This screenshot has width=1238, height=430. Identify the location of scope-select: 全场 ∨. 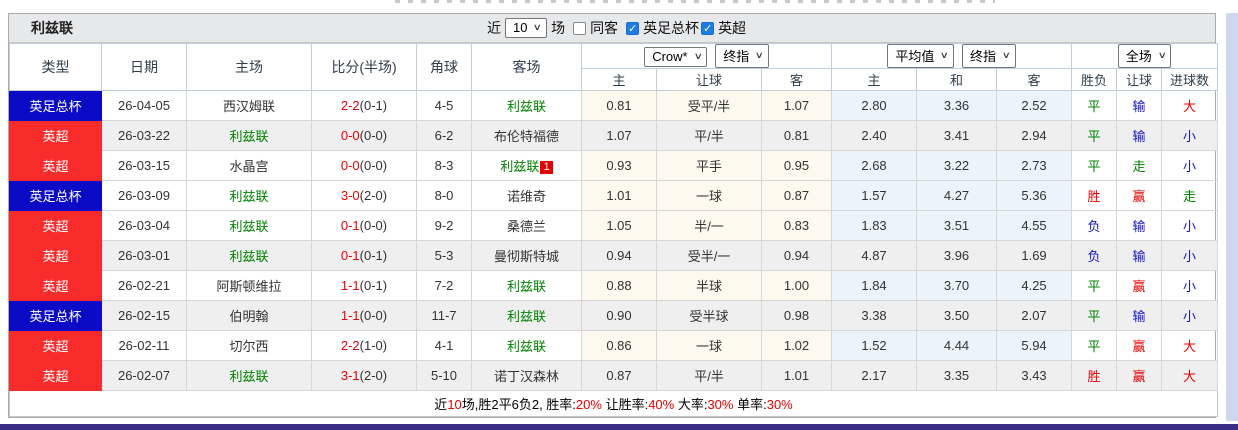
(1144, 56).